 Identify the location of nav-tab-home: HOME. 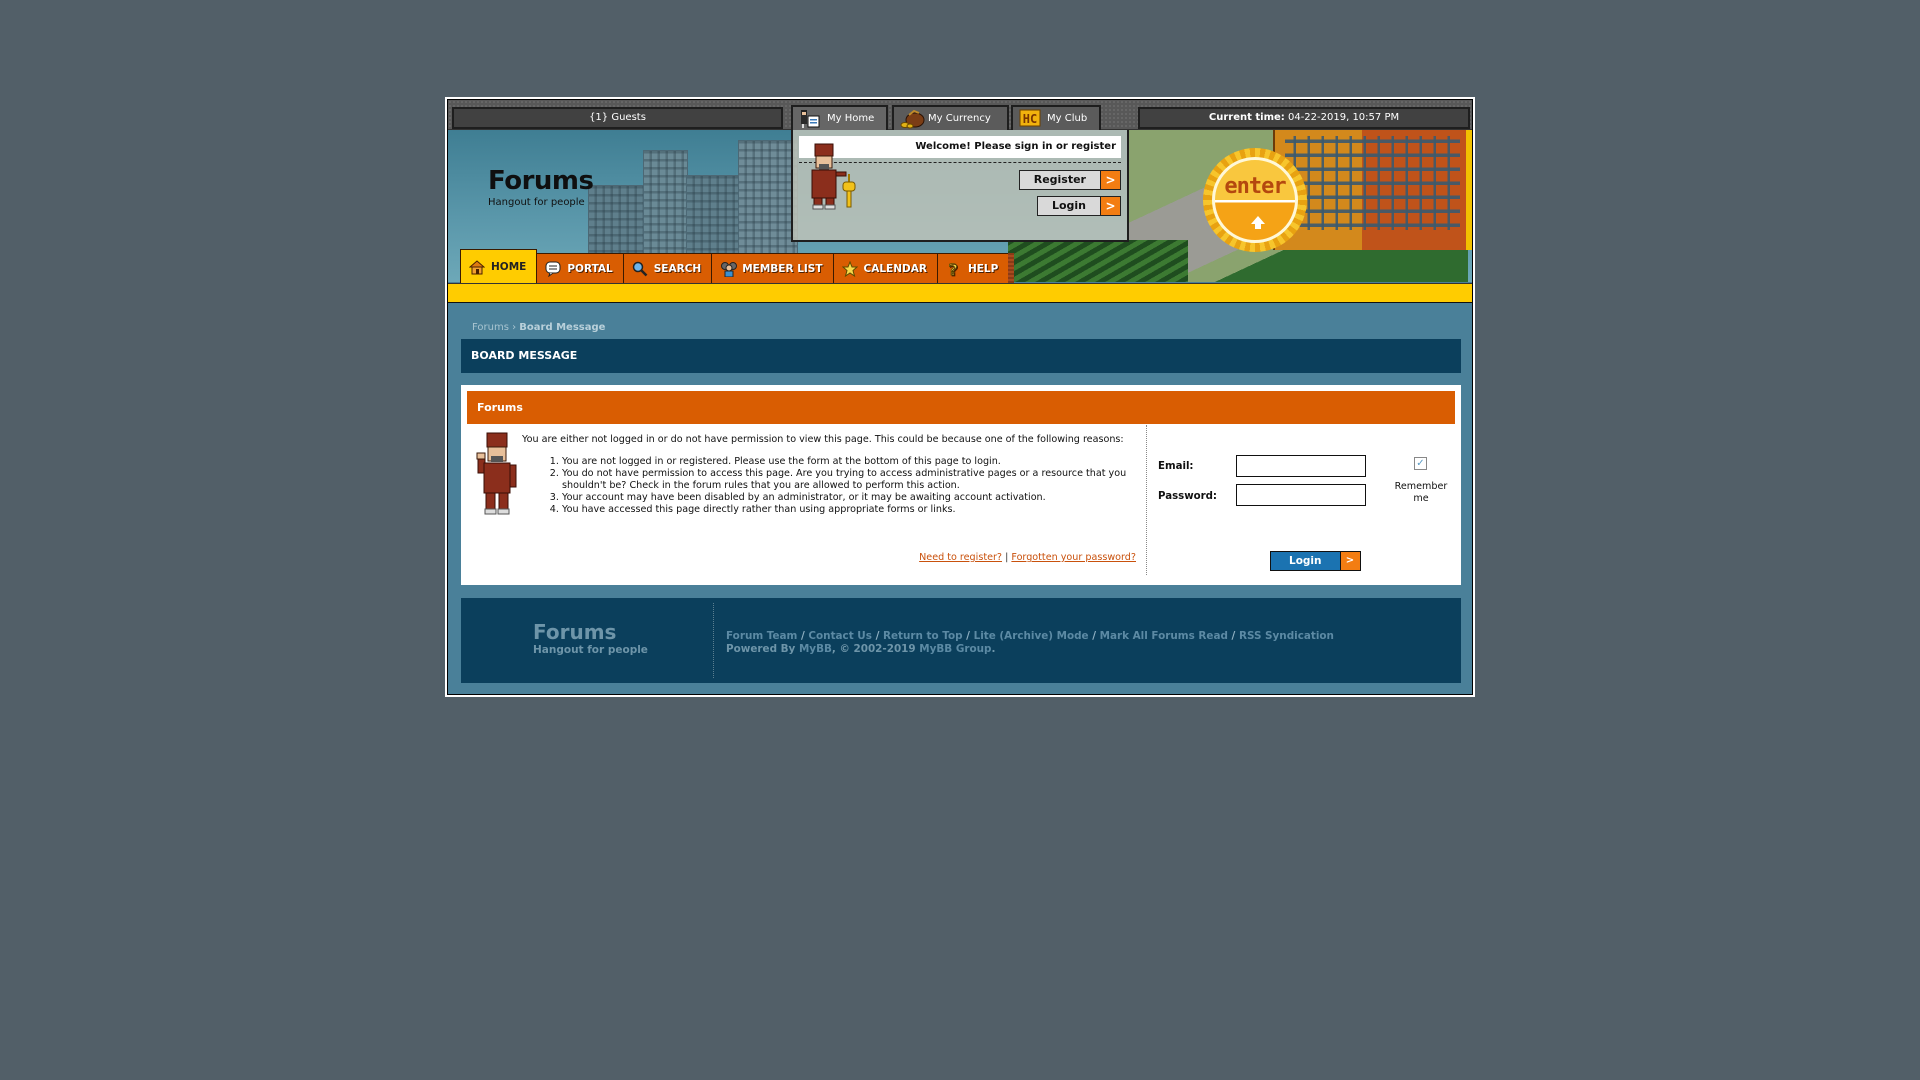
(499, 266).